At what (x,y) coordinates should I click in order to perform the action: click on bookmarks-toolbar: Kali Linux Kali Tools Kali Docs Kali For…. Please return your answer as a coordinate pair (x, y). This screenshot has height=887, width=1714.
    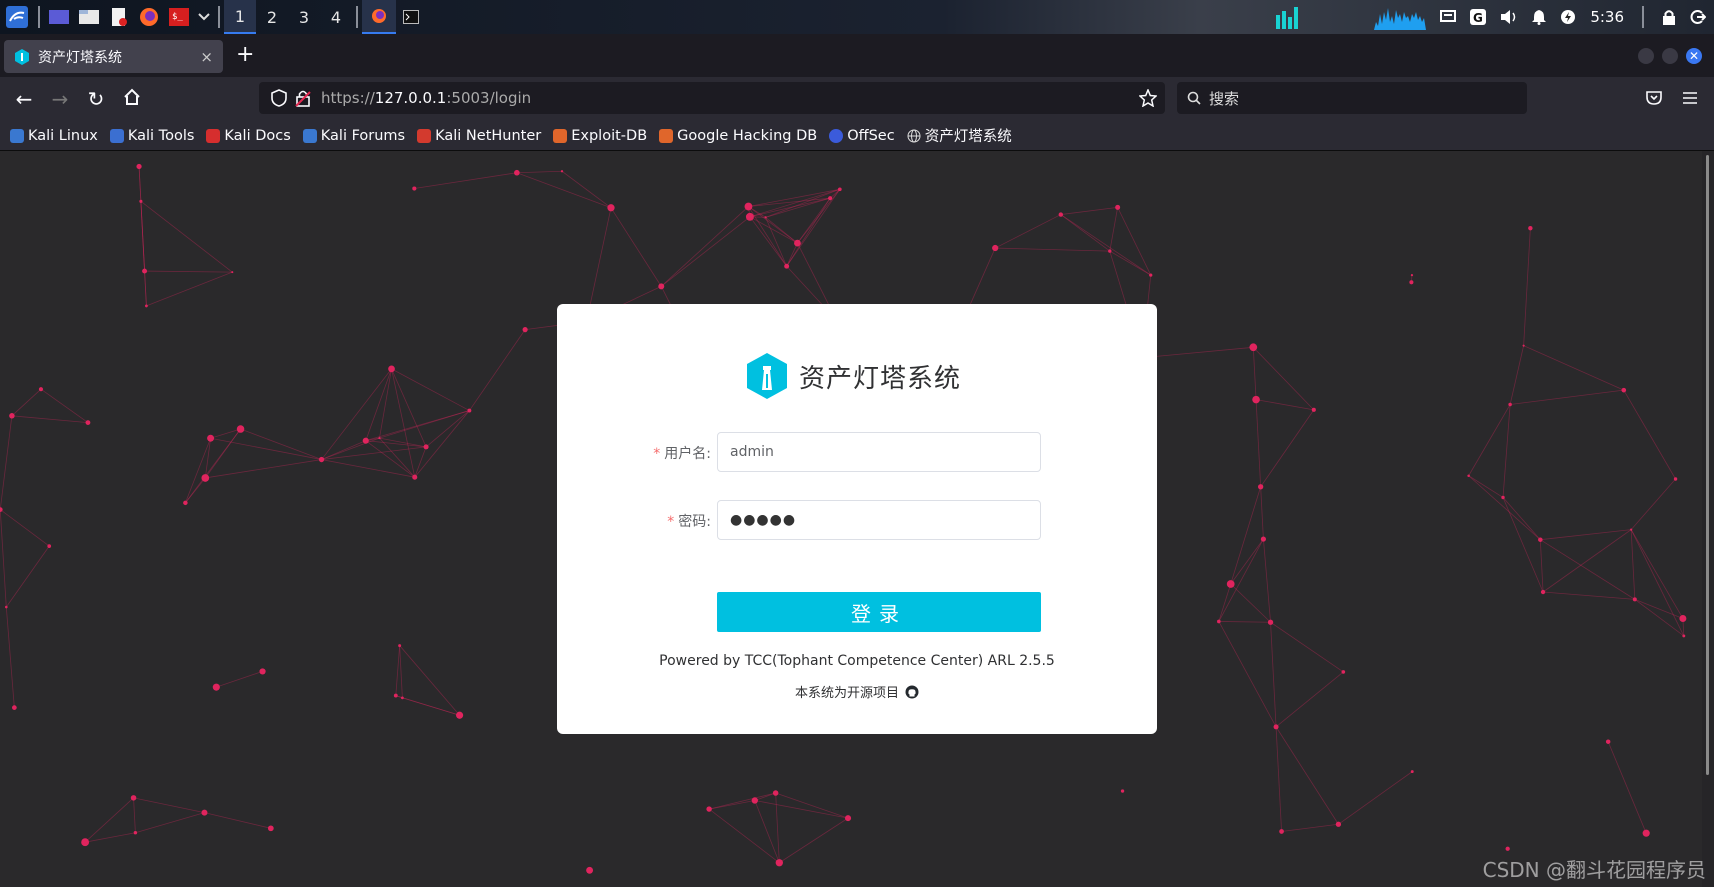
    Looking at the image, I should click on (857, 136).